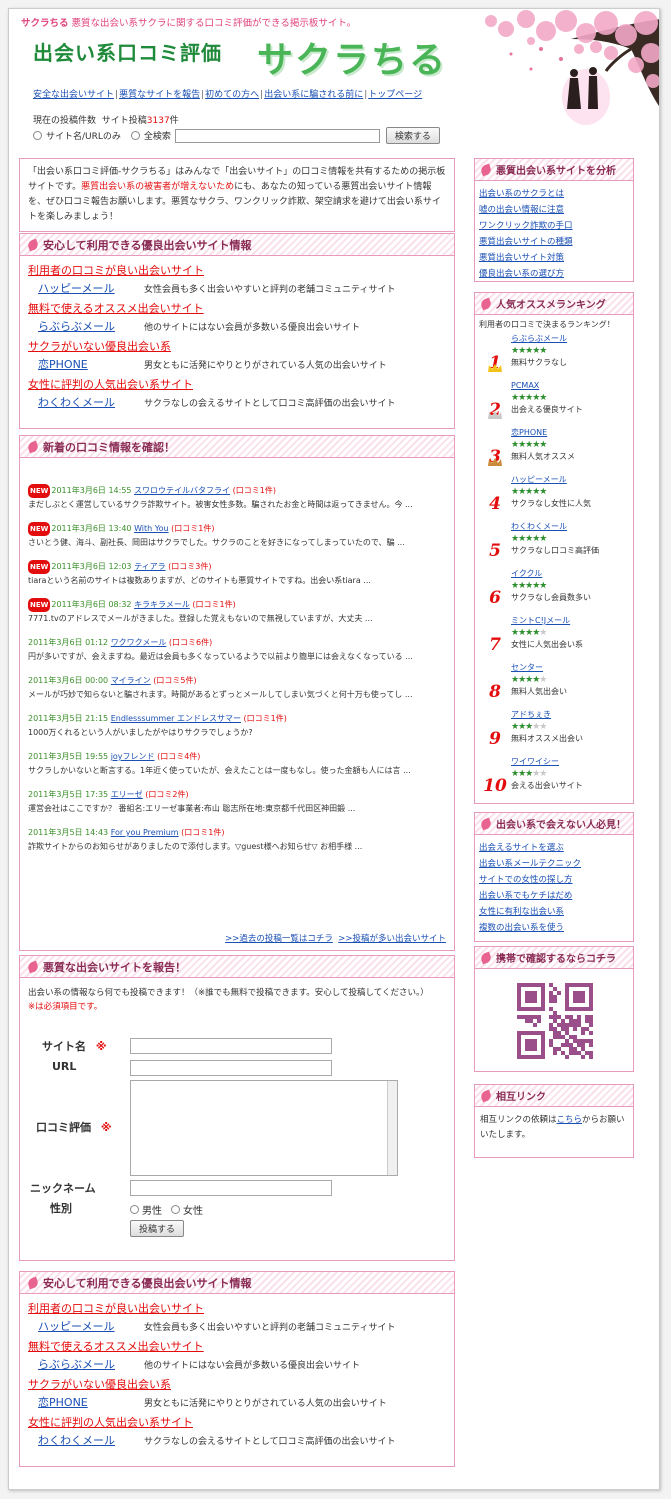 The height and width of the screenshot is (1499, 671). I want to click on textarea-scrollbar, so click(392, 1128).